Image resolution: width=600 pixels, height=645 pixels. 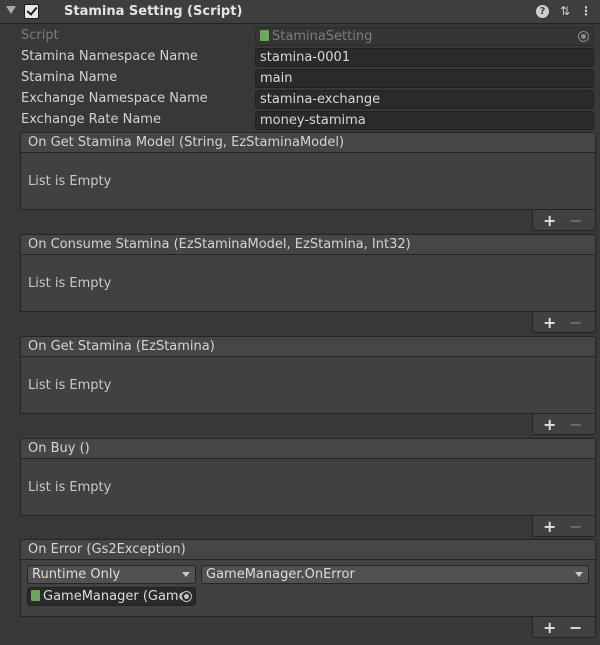 What do you see at coordinates (424, 36) in the screenshot?
I see `script-field: StaminaSetting` at bounding box center [424, 36].